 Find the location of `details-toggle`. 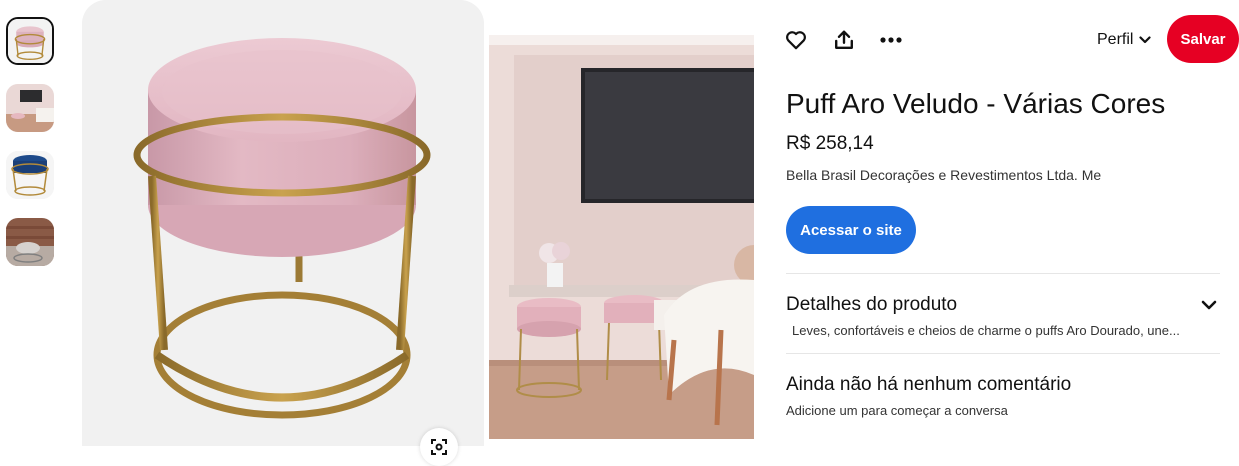

details-toggle is located at coordinates (1209, 305).